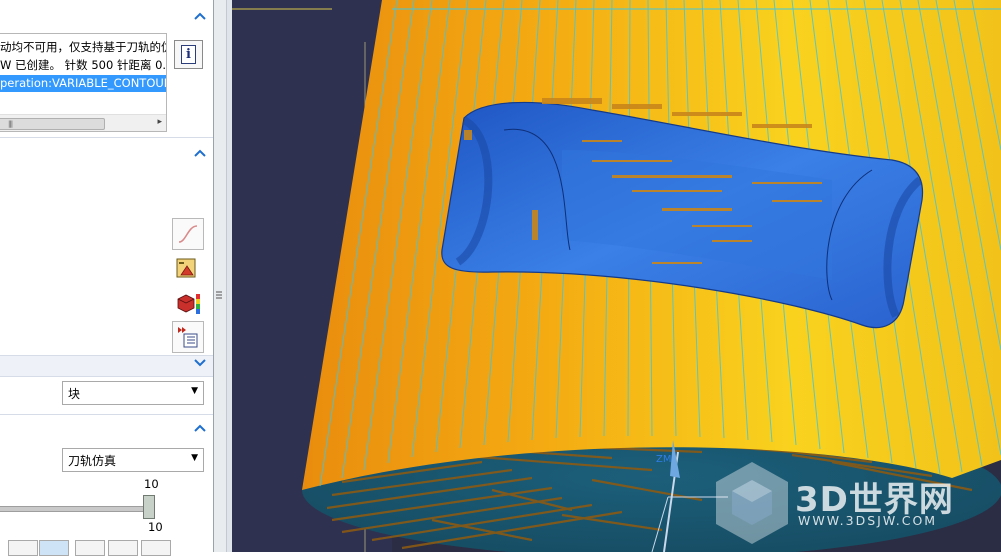 This screenshot has width=1001, height=556. I want to click on messages-section-header, so click(106, 19).